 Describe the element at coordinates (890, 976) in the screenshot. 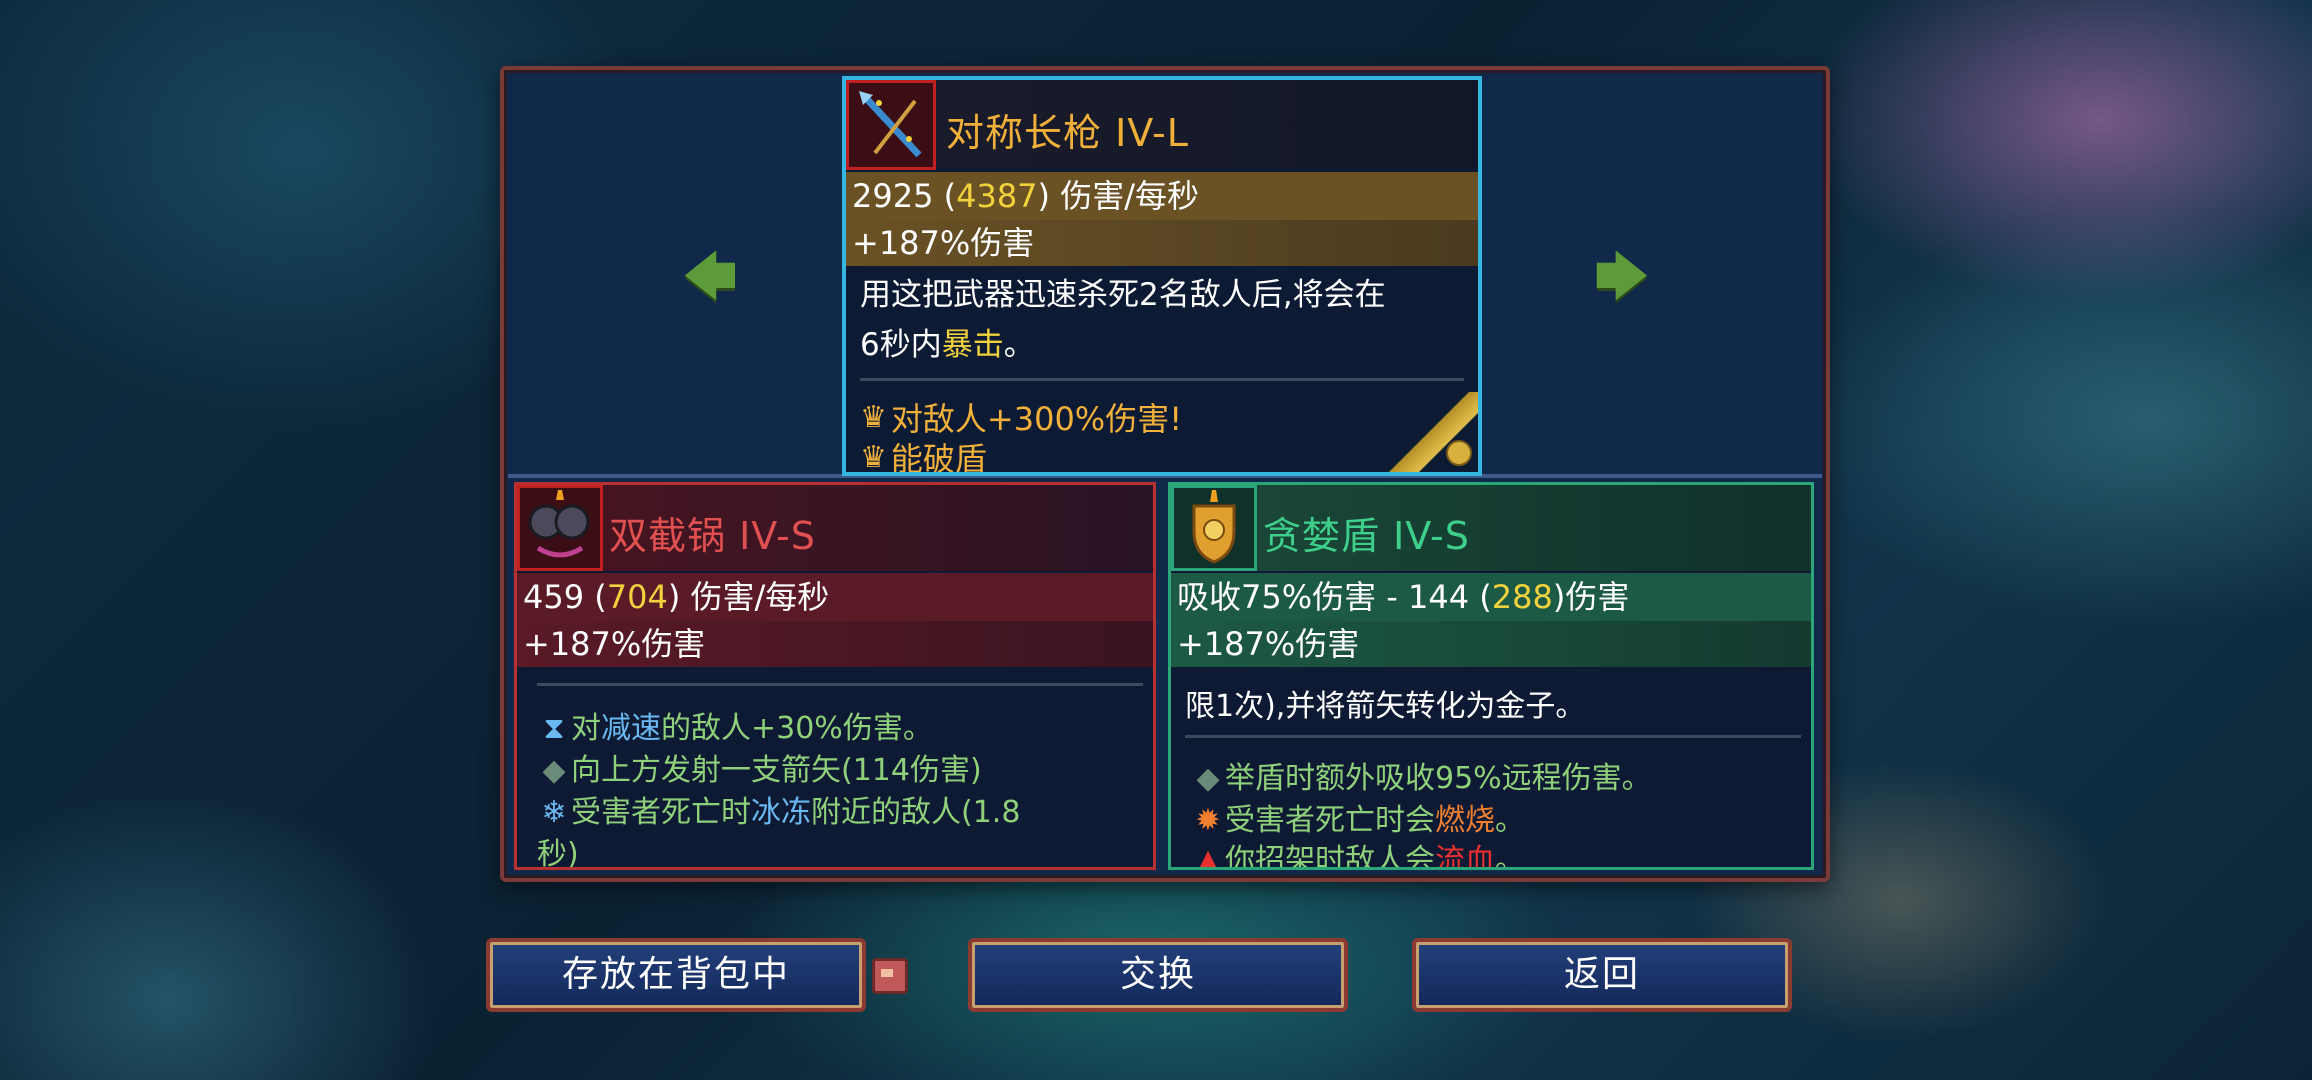

I see `backpack-icon` at that location.